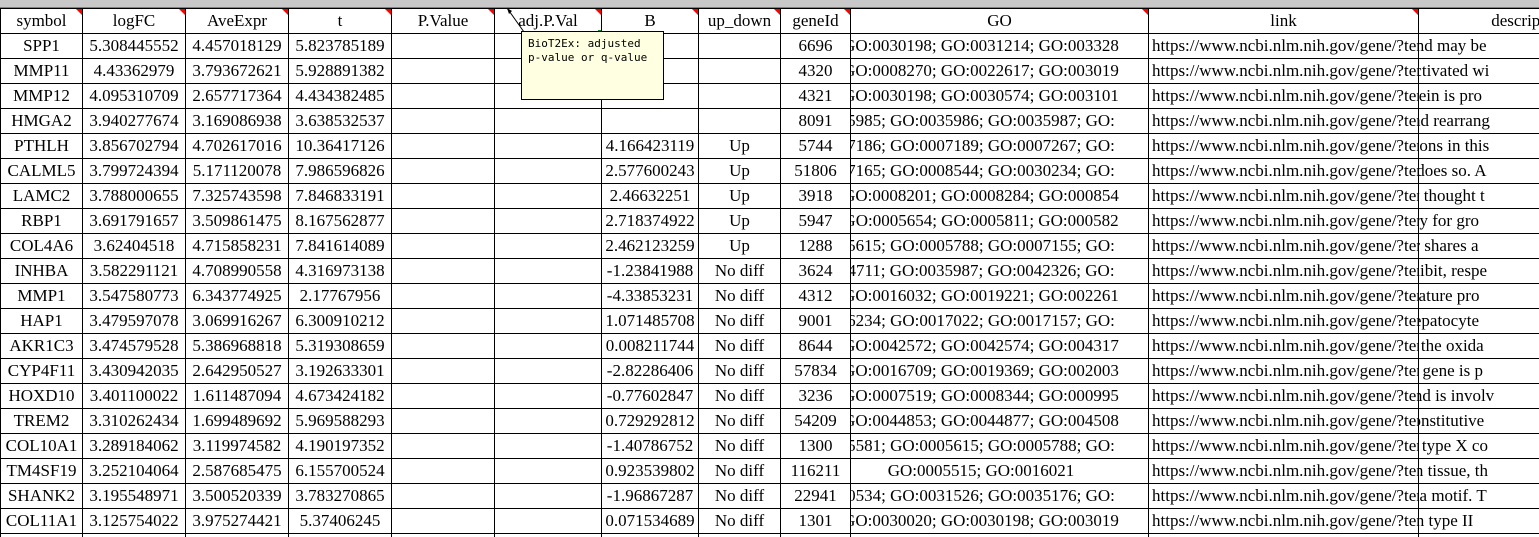  Describe the element at coordinates (134, 346) in the screenshot. I see `cell-logfc: 3.474579528` at that location.